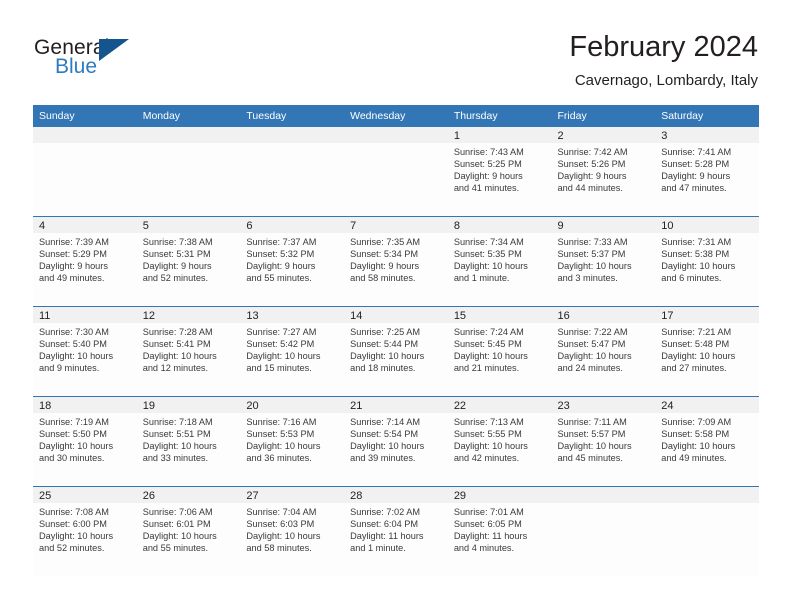  Describe the element at coordinates (488, 152) in the screenshot. I see `sunrise-text: Sunrise: 7:43 AM` at that location.